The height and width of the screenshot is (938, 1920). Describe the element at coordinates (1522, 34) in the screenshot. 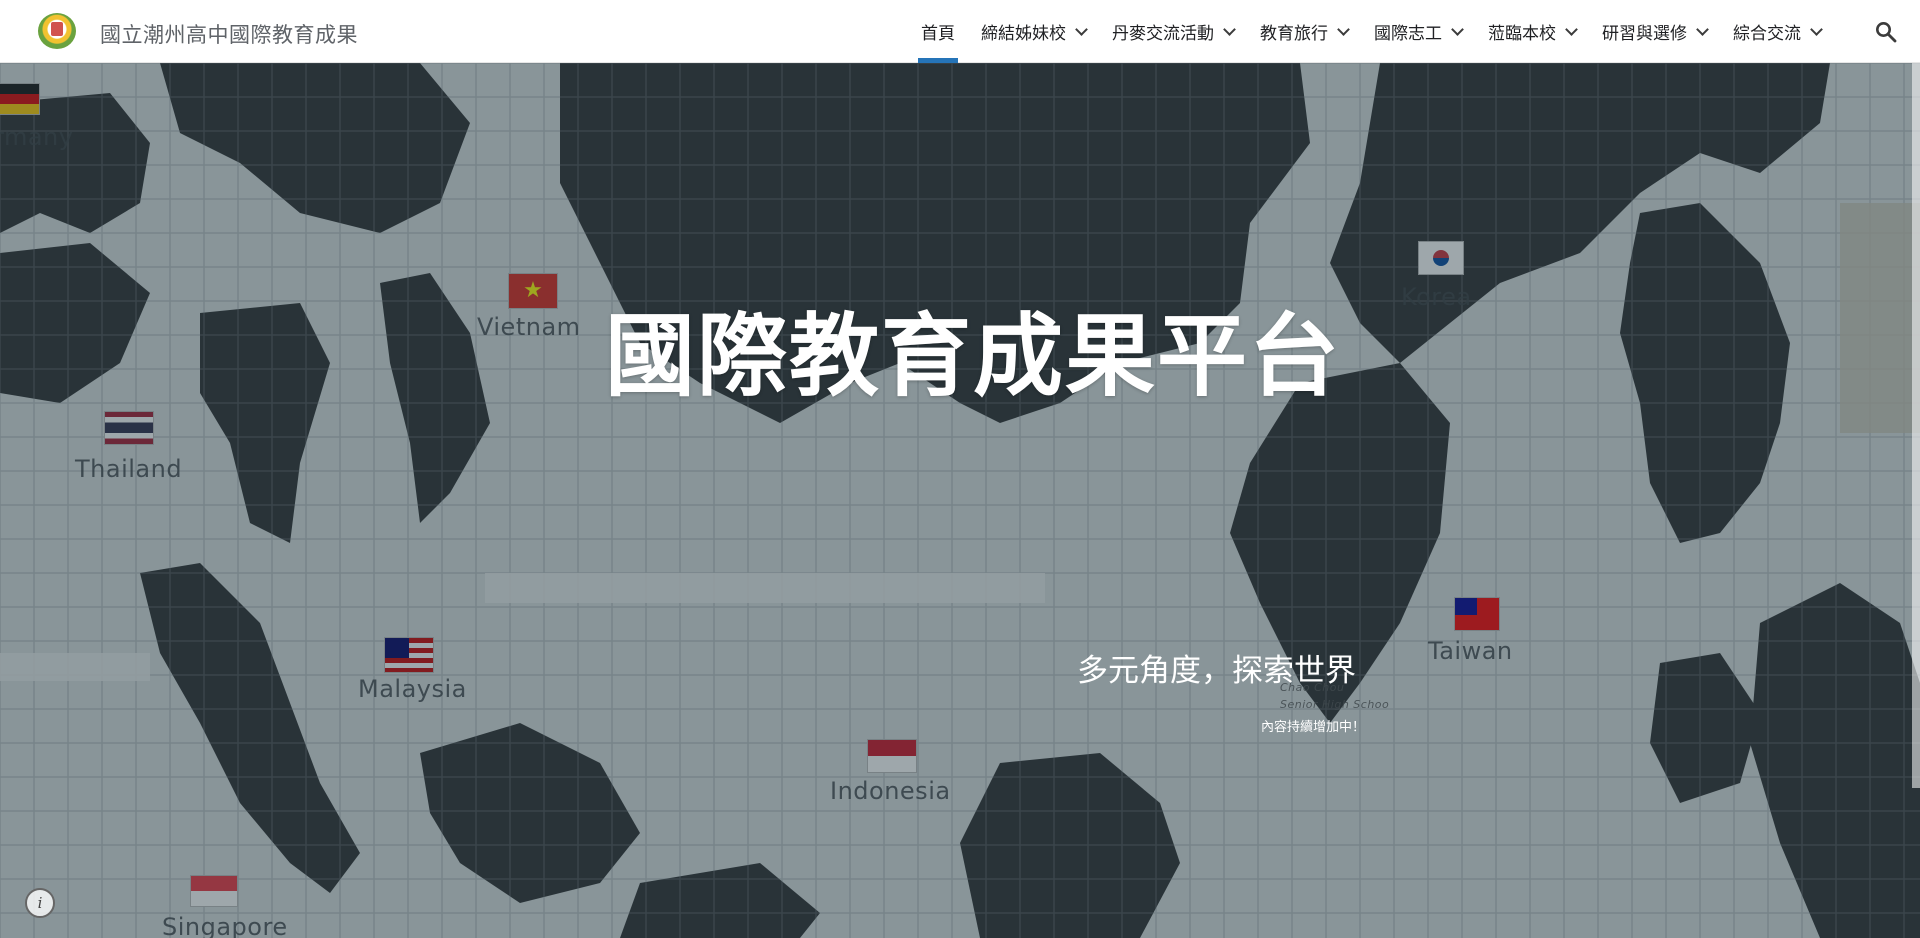

I see `nav-visits-label: 蒞臨本校` at that location.